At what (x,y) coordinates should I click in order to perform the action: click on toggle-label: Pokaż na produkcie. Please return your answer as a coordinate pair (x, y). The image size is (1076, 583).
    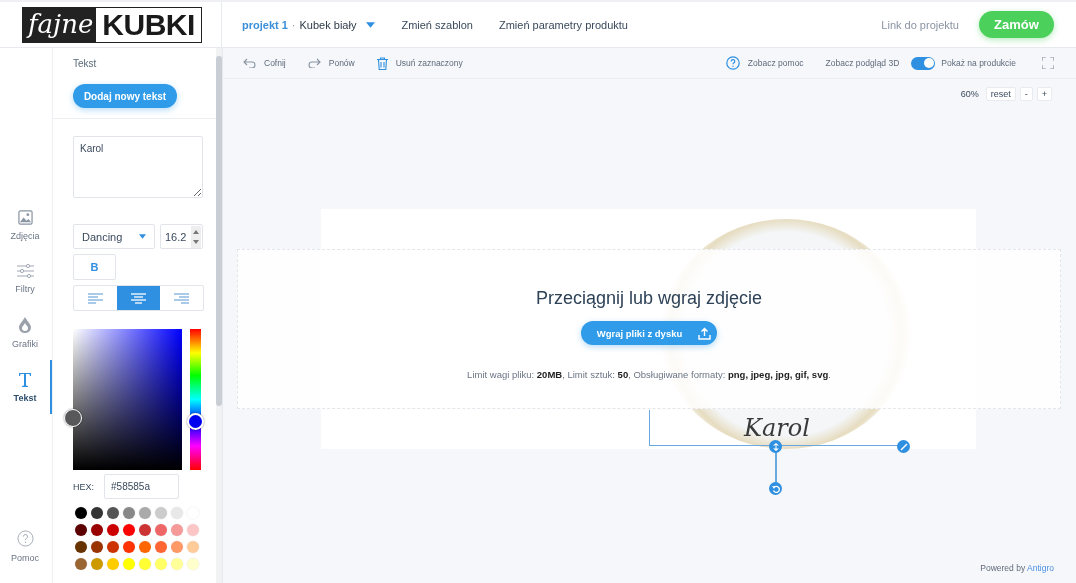
    Looking at the image, I should click on (978, 63).